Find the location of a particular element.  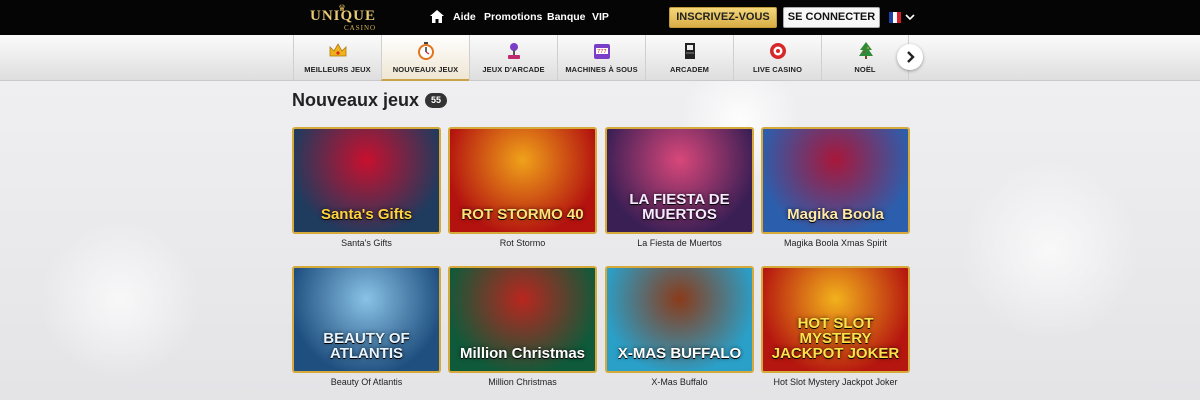

game-count-badge: 55 is located at coordinates (436, 100).